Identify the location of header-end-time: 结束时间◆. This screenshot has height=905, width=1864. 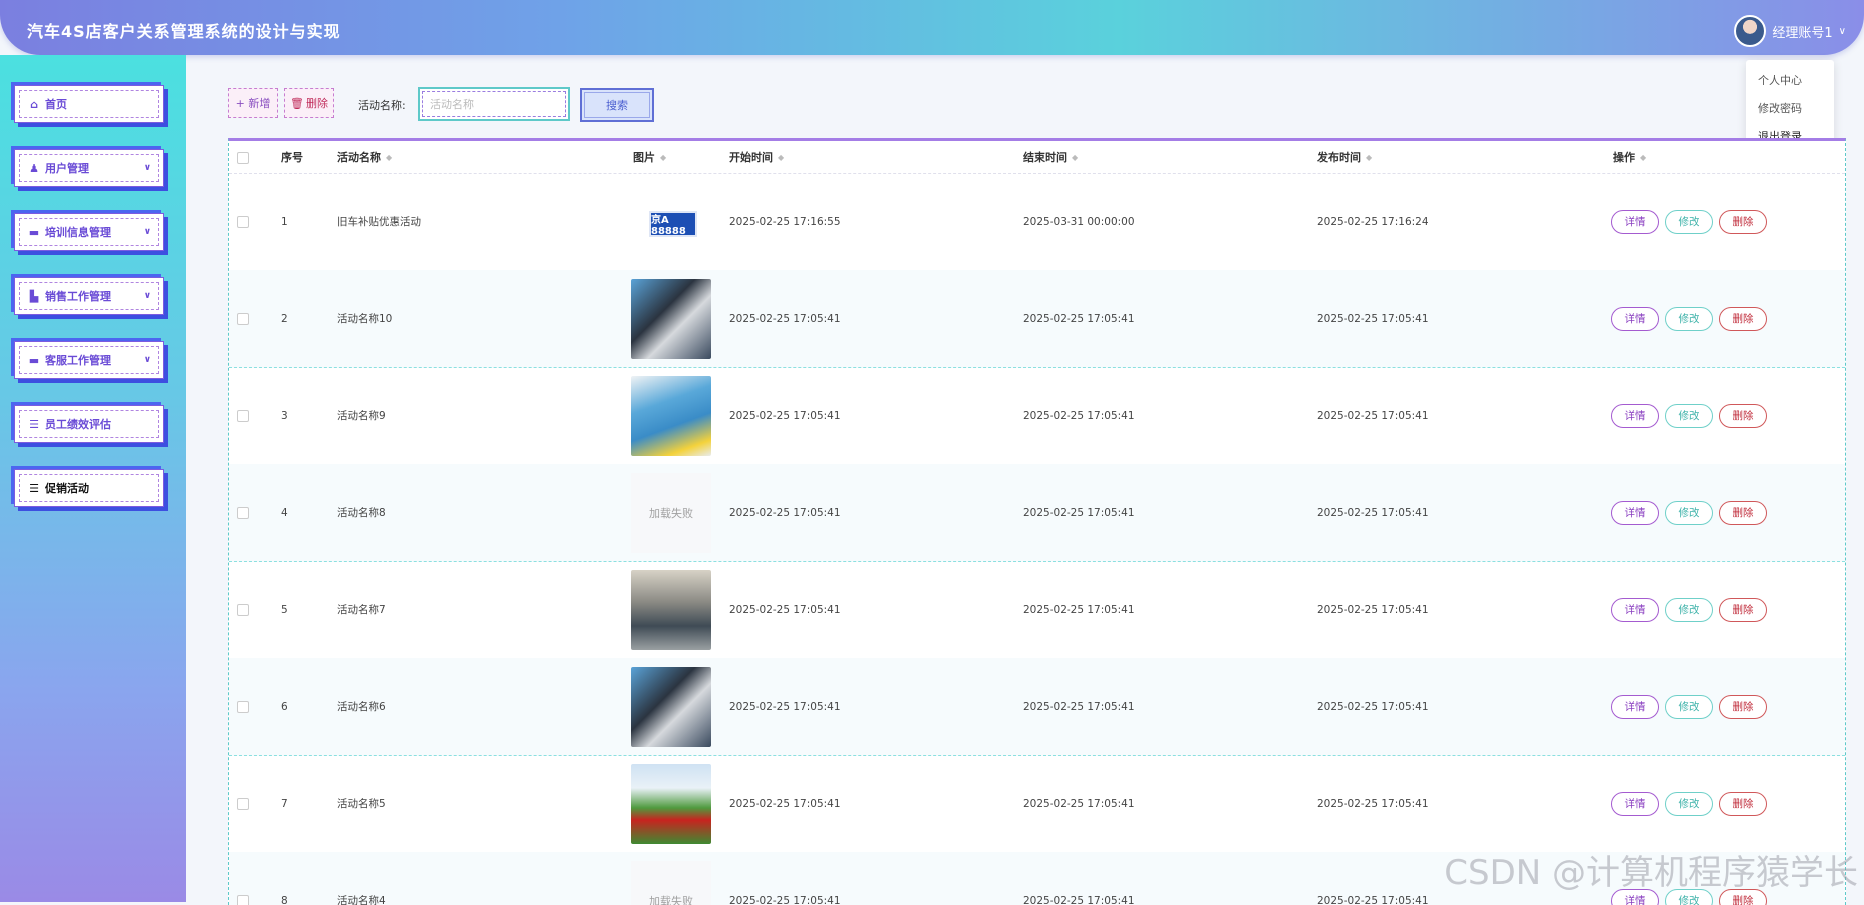
(1050, 157).